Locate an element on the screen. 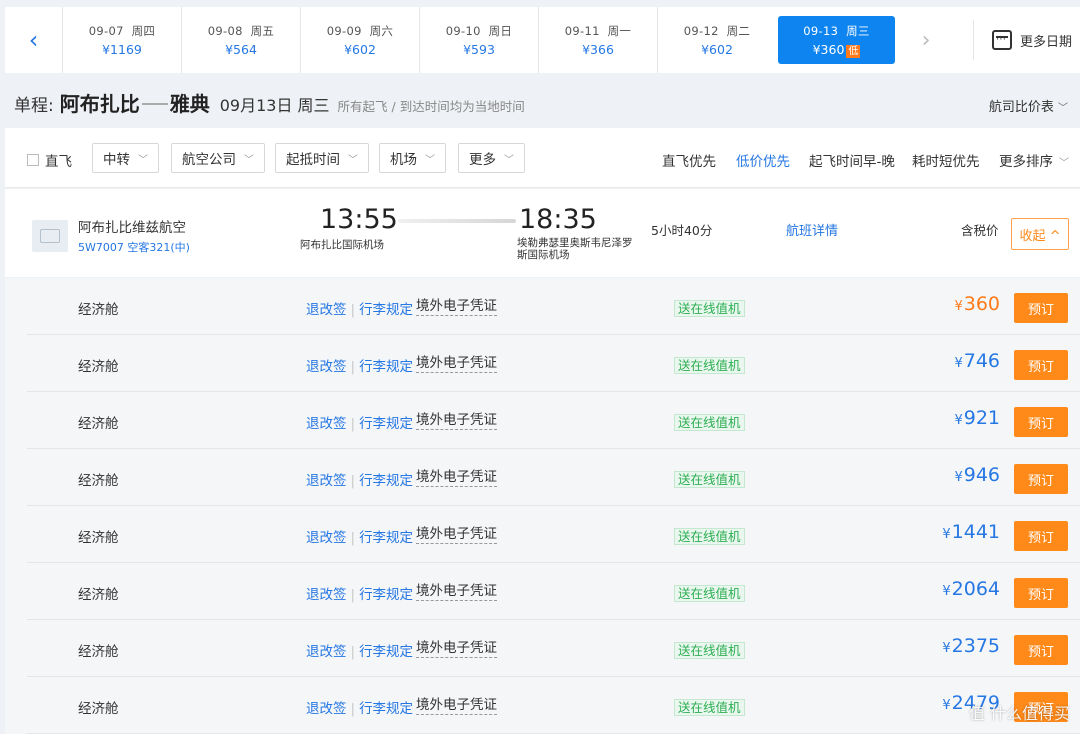 The image size is (1080, 734). fare-row: 经济舱 退改签 | 行李规定 境外电子凭证 送在线值机 ¥2479 预订 is located at coordinates (553, 705).